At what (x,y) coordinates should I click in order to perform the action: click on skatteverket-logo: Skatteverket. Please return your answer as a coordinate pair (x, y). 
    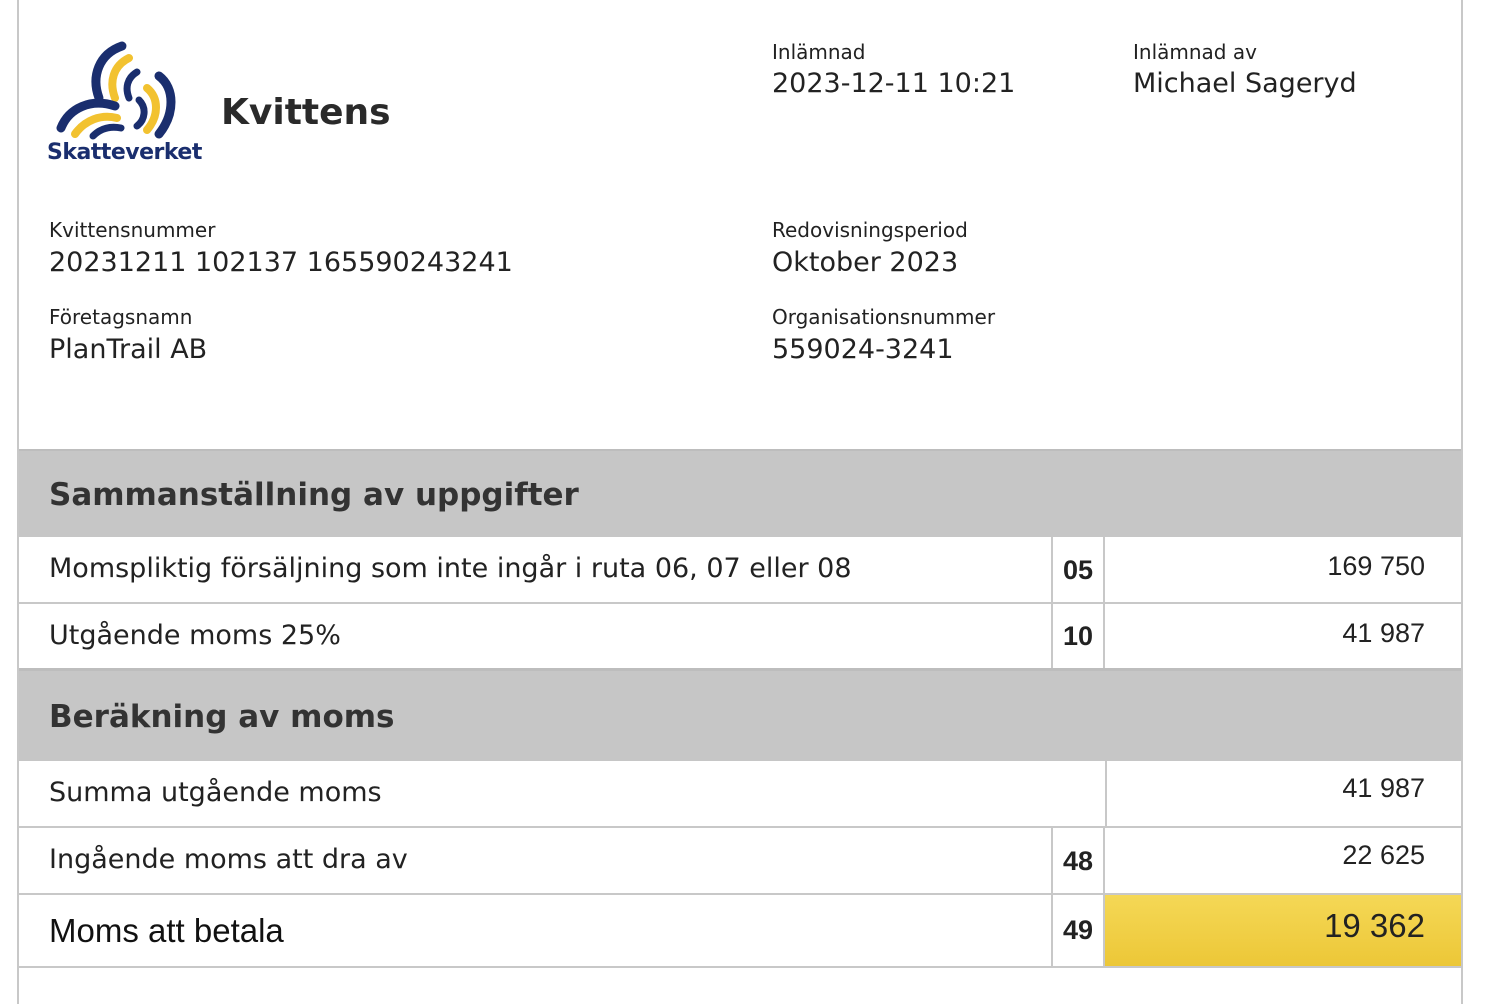
    Looking at the image, I should click on (124, 103).